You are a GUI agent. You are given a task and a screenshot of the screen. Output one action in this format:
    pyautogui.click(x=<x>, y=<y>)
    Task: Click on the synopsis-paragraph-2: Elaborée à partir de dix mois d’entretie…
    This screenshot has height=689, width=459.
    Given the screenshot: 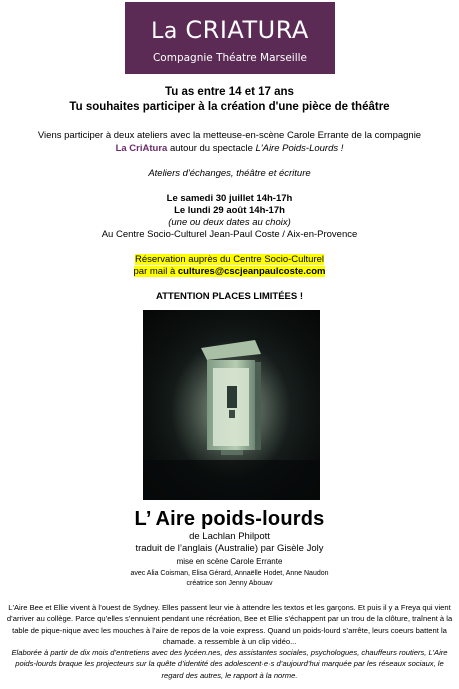 What is the action you would take?
    pyautogui.click(x=229, y=664)
    